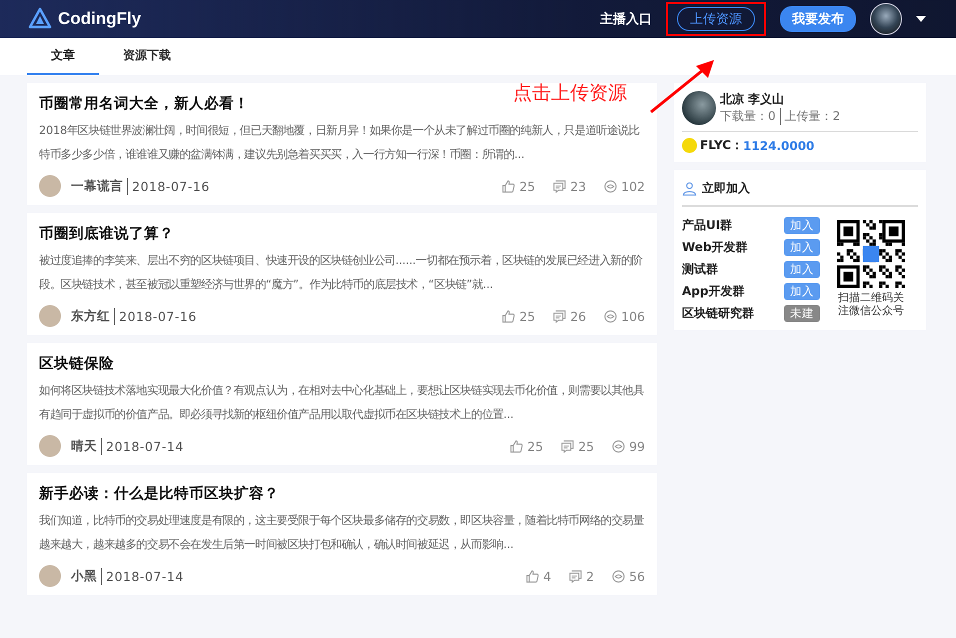 Image resolution: width=956 pixels, height=638 pixels. Describe the element at coordinates (748, 116) in the screenshot. I see `download-count: 下载量：0` at that location.